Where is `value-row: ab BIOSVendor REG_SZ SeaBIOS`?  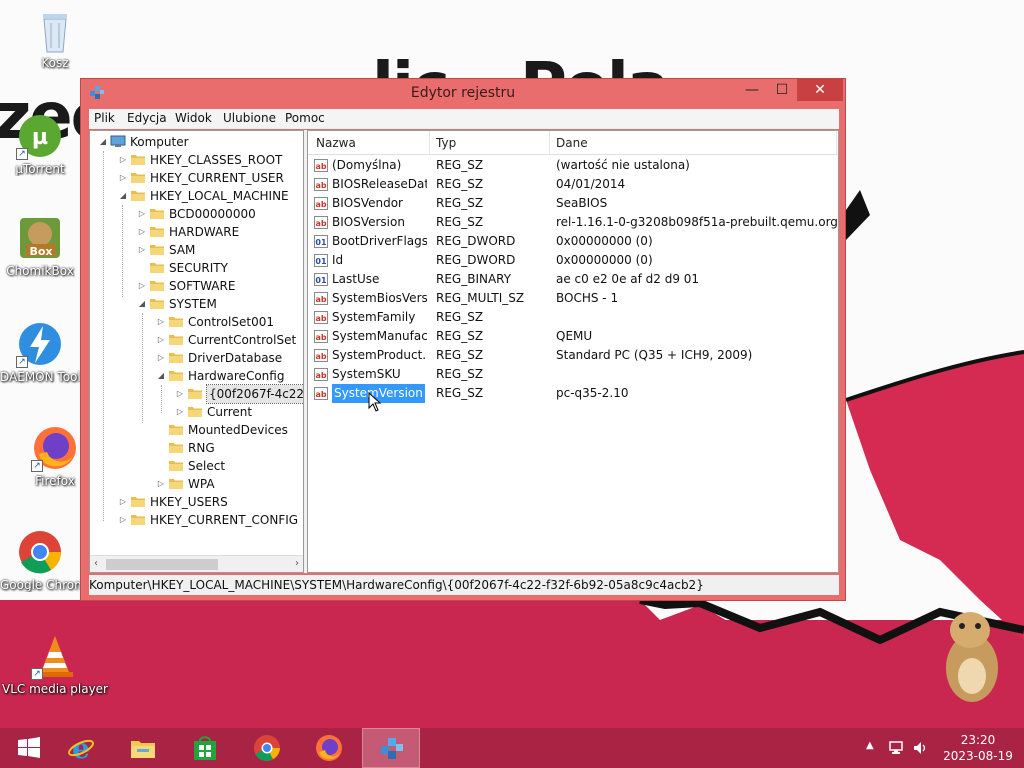 value-row: ab BIOSVendor REG_SZ SeaBIOS is located at coordinates (573, 203).